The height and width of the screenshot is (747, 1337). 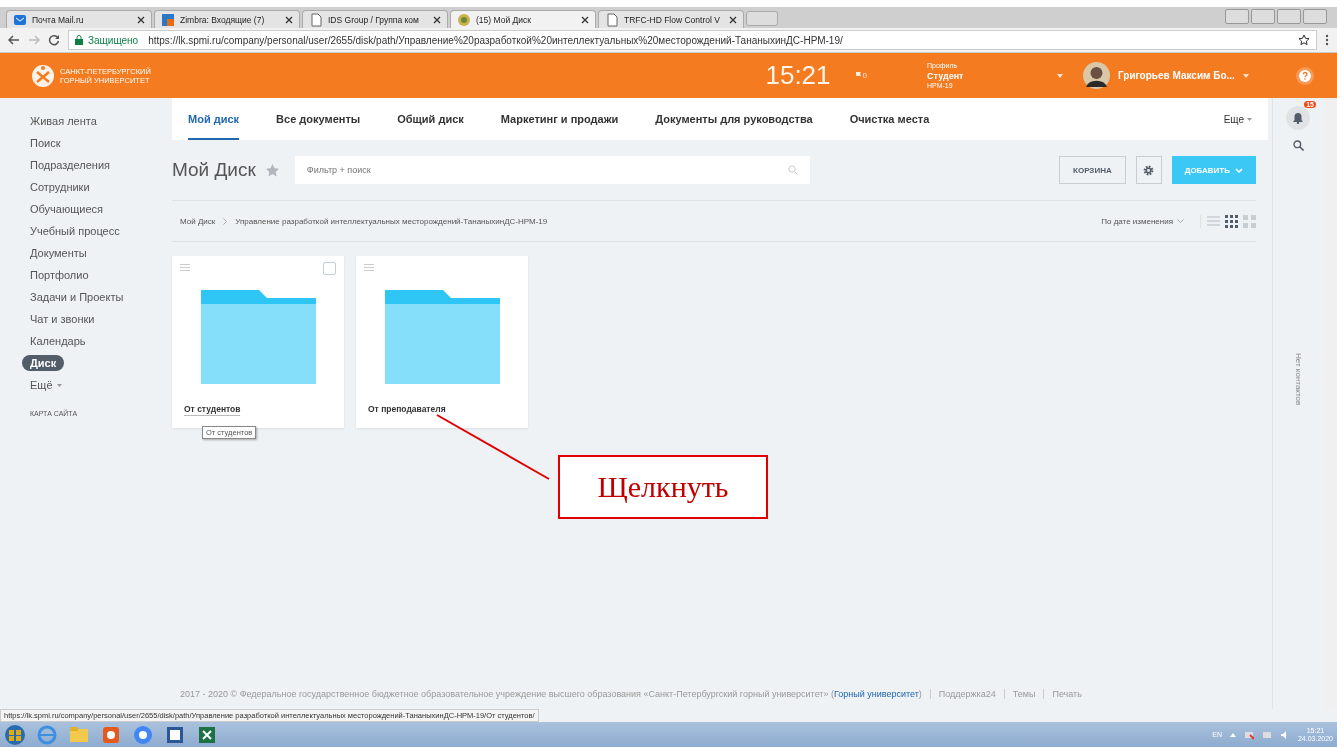 What do you see at coordinates (1266, 734) in the screenshot?
I see `display-icon` at bounding box center [1266, 734].